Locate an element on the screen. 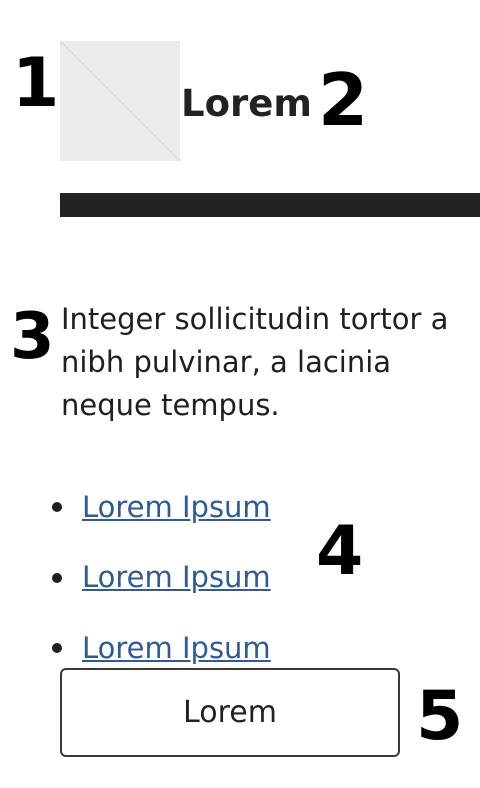  annotation-marker-1: 1 is located at coordinates (36, 83).